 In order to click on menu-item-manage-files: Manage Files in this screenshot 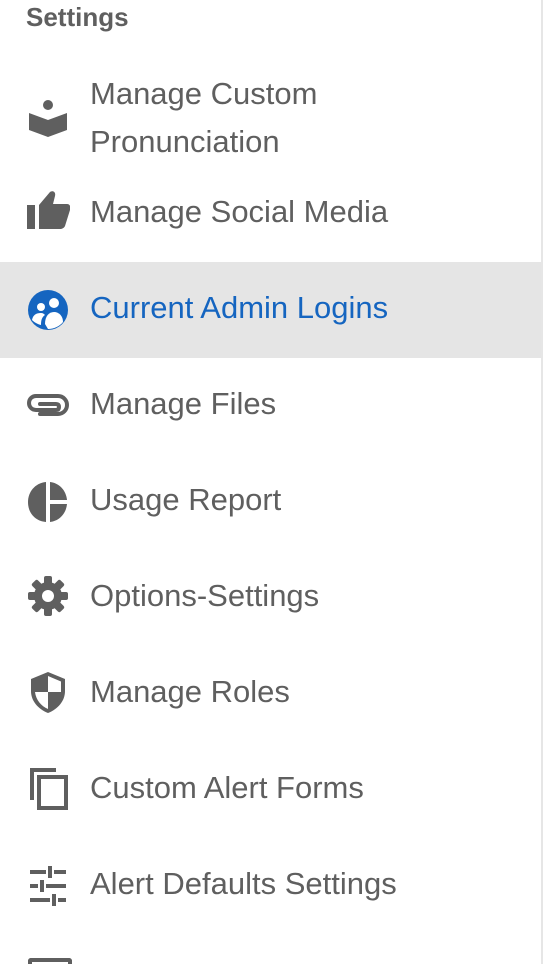, I will do `click(270, 406)`.